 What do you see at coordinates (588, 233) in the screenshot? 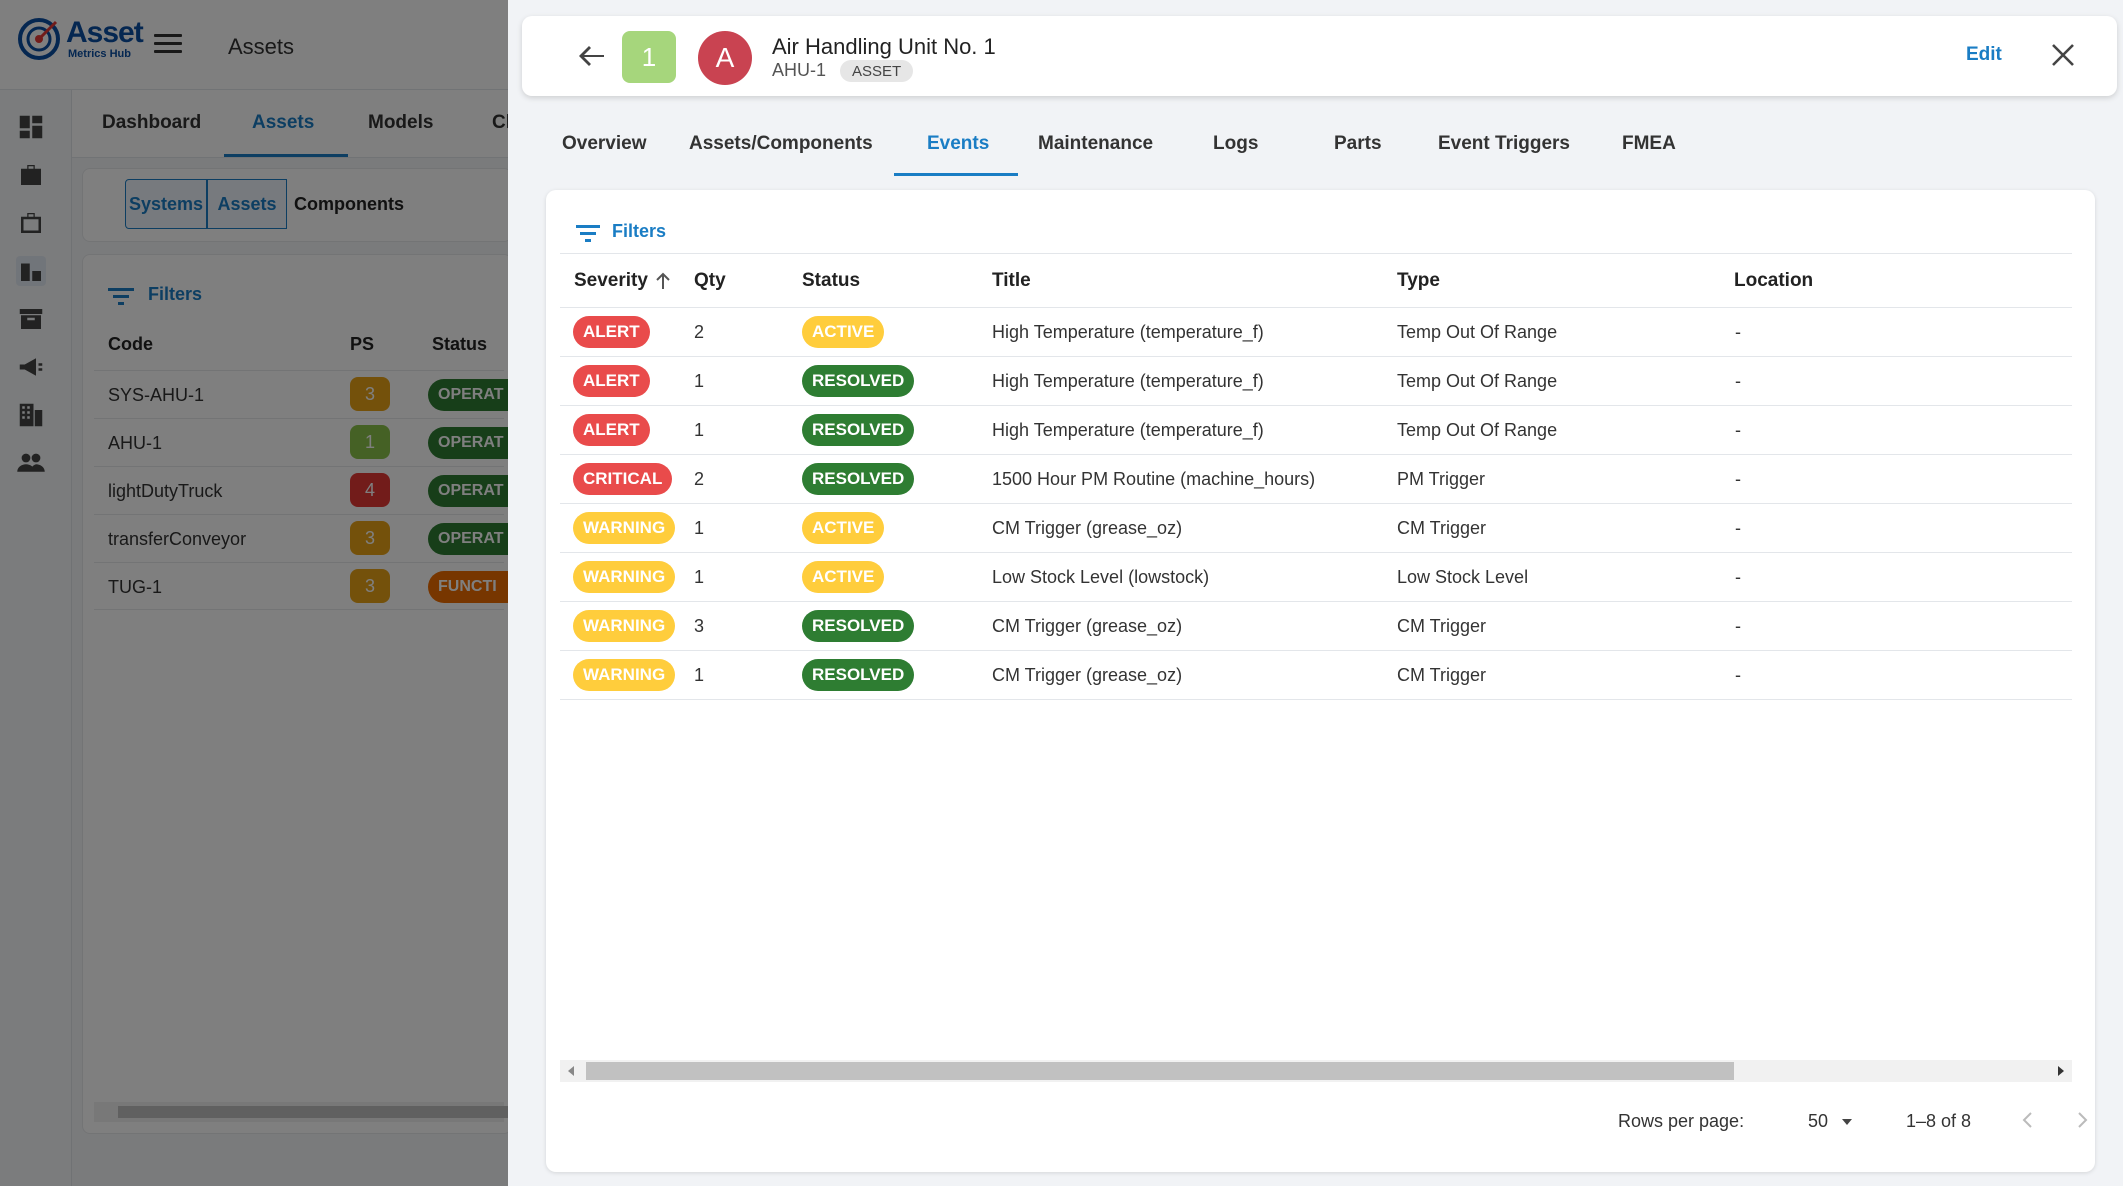
I see `filter-icon` at bounding box center [588, 233].